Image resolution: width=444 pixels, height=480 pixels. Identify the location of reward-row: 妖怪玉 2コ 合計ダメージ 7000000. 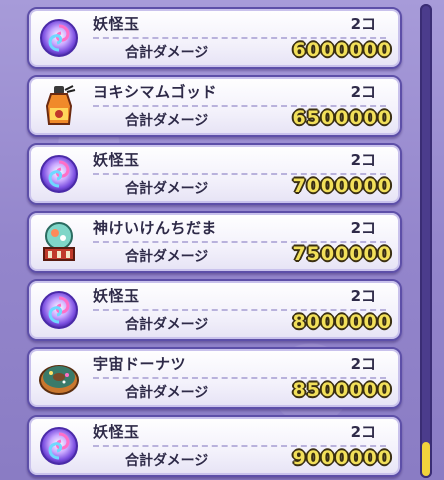
(214, 174).